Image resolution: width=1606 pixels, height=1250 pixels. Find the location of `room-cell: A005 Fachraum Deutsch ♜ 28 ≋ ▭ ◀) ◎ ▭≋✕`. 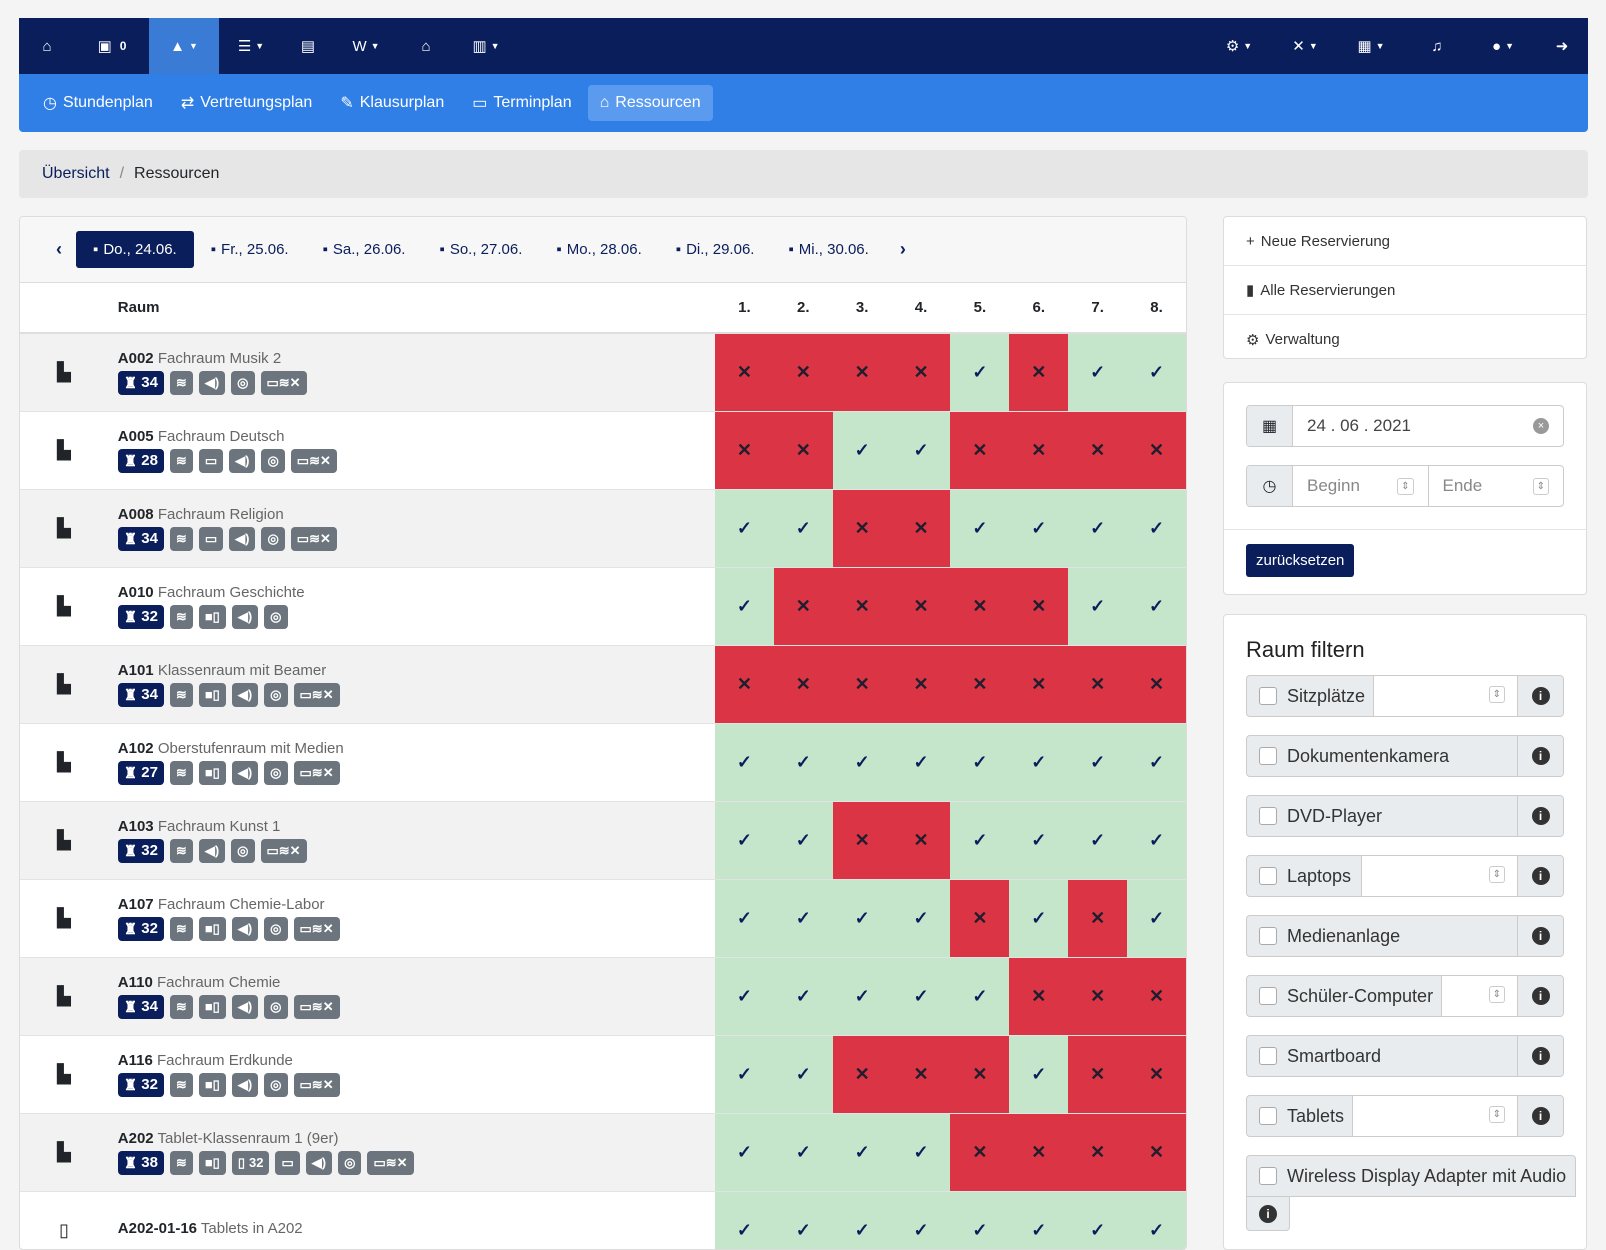

room-cell: A005 Fachraum Deutsch ♜ 28 ≋ ▭ ◀) ◎ ▭≋✕ is located at coordinates (411, 450).